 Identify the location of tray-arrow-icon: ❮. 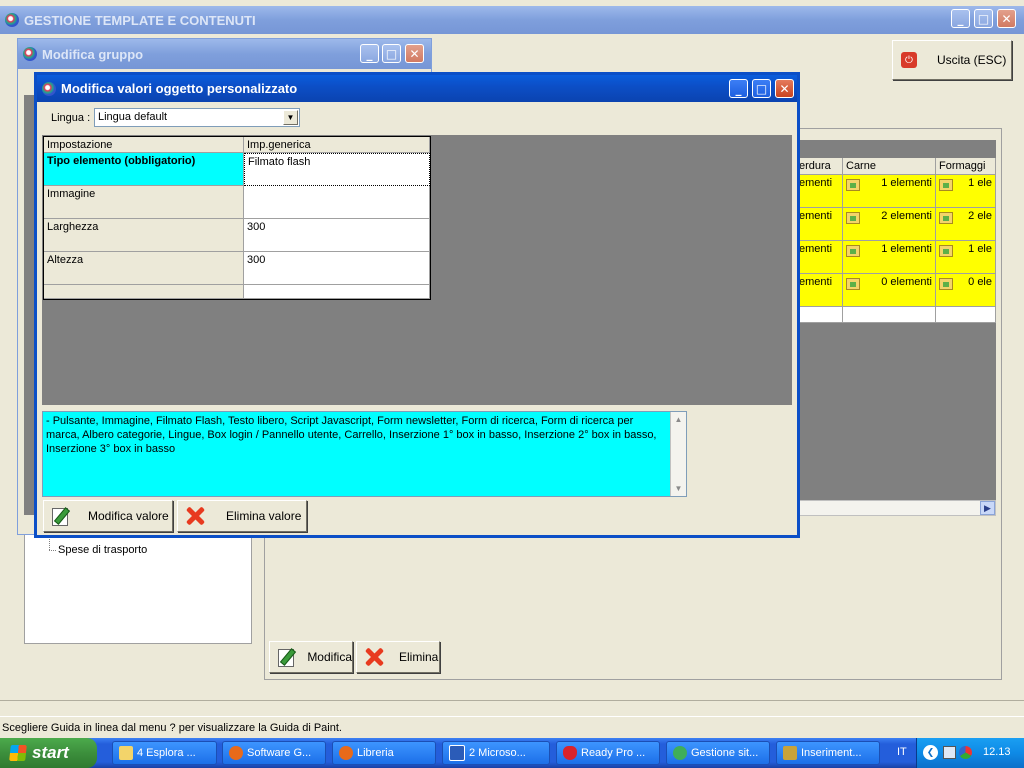
(930, 752).